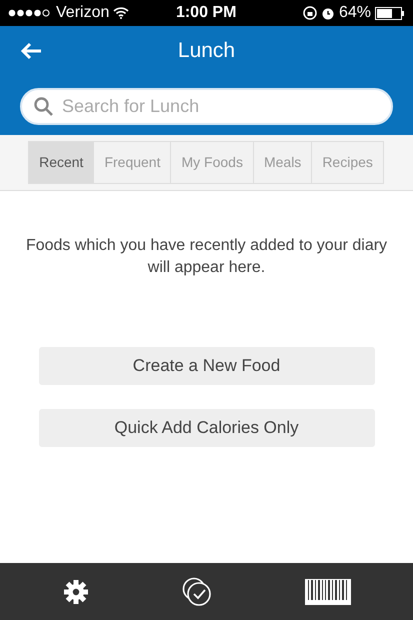  What do you see at coordinates (282, 162) in the screenshot?
I see `tab: Meals` at bounding box center [282, 162].